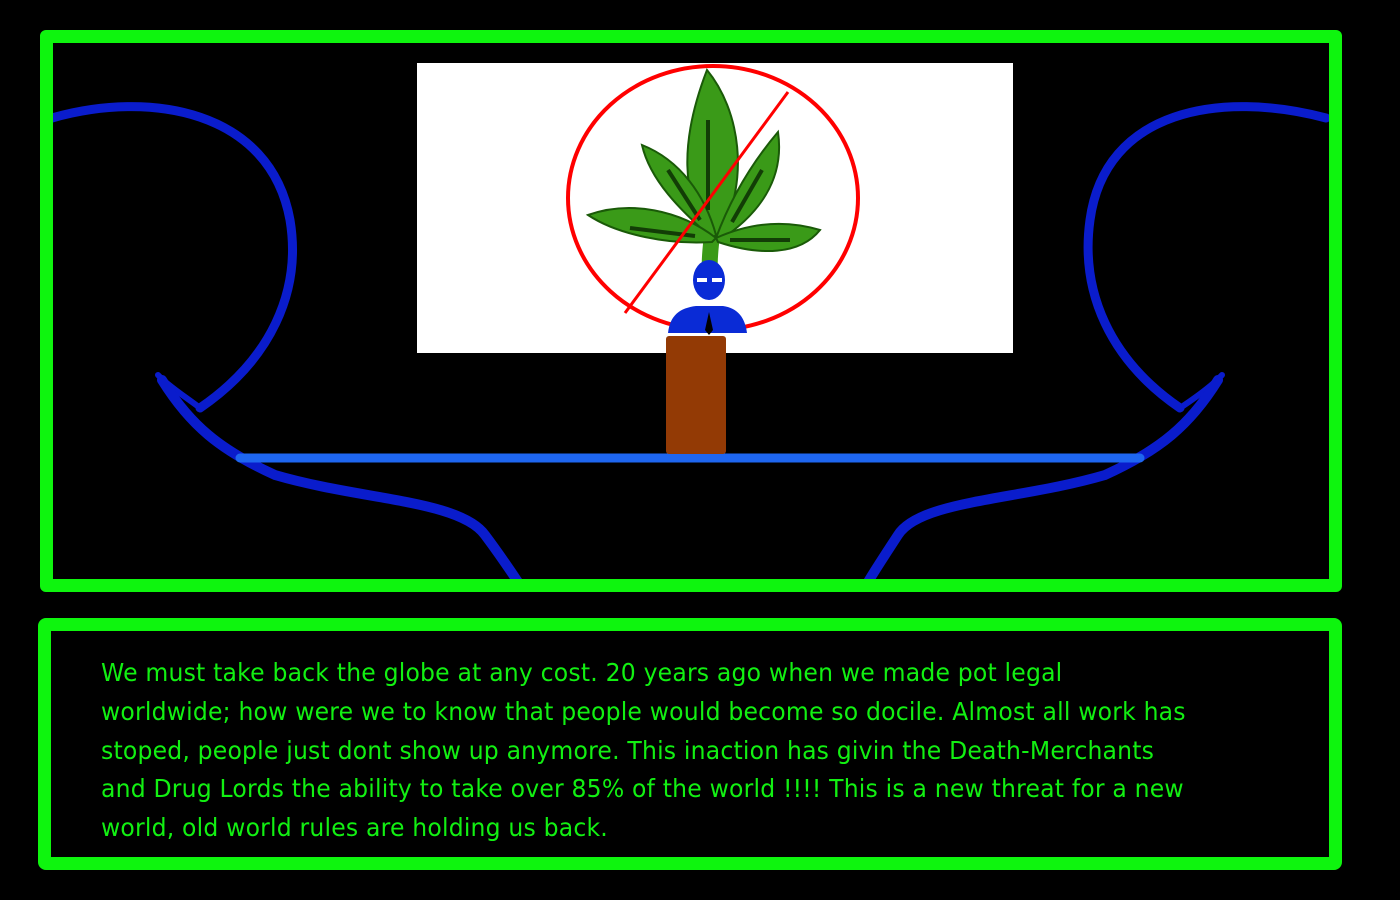 The image size is (1400, 900). Describe the element at coordinates (696, 395) in the screenshot. I see `podium` at that location.